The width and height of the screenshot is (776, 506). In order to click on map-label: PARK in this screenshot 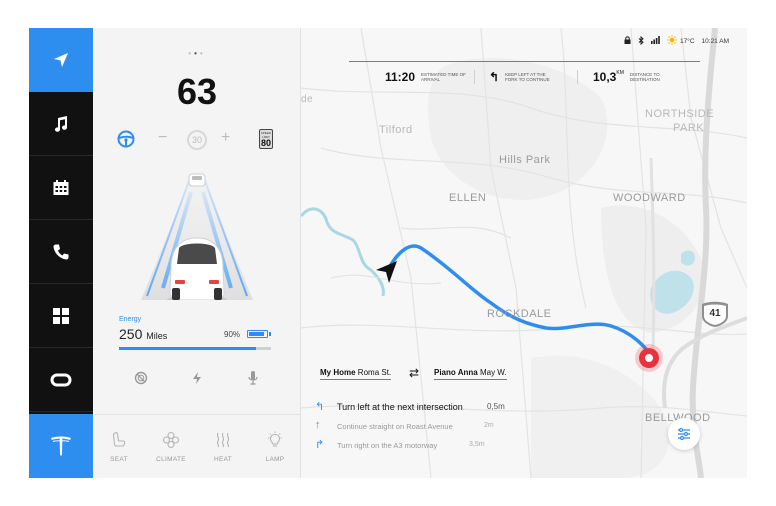, I will do `click(689, 128)`.